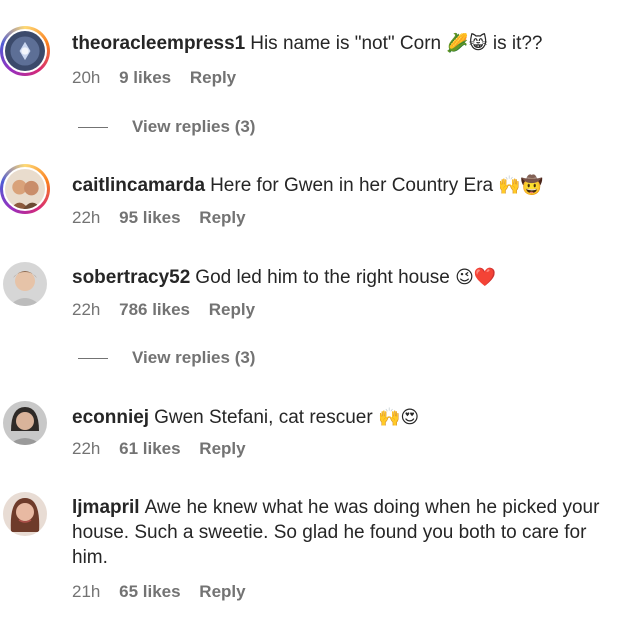 Image resolution: width=634 pixels, height=619 pixels. What do you see at coordinates (86, 77) in the screenshot?
I see `comment-time: 20h` at bounding box center [86, 77].